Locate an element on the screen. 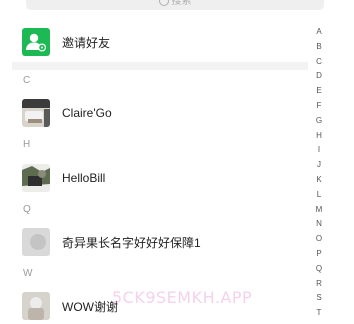  watermark: 5CK9SEMKH.APP is located at coordinates (182, 297).